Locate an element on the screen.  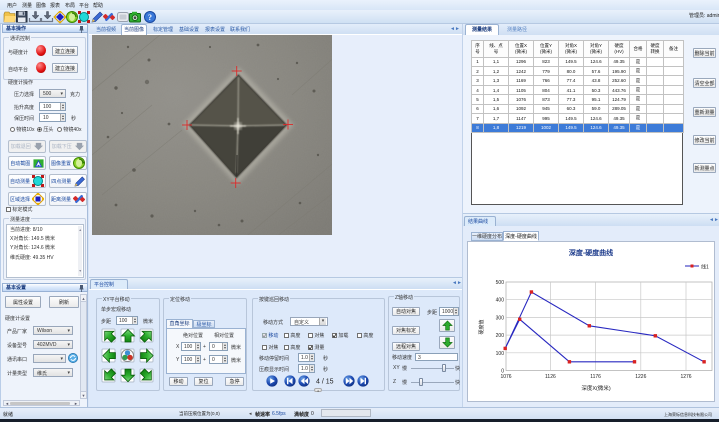
svg-text: 300 is located at coordinates (500, 318).